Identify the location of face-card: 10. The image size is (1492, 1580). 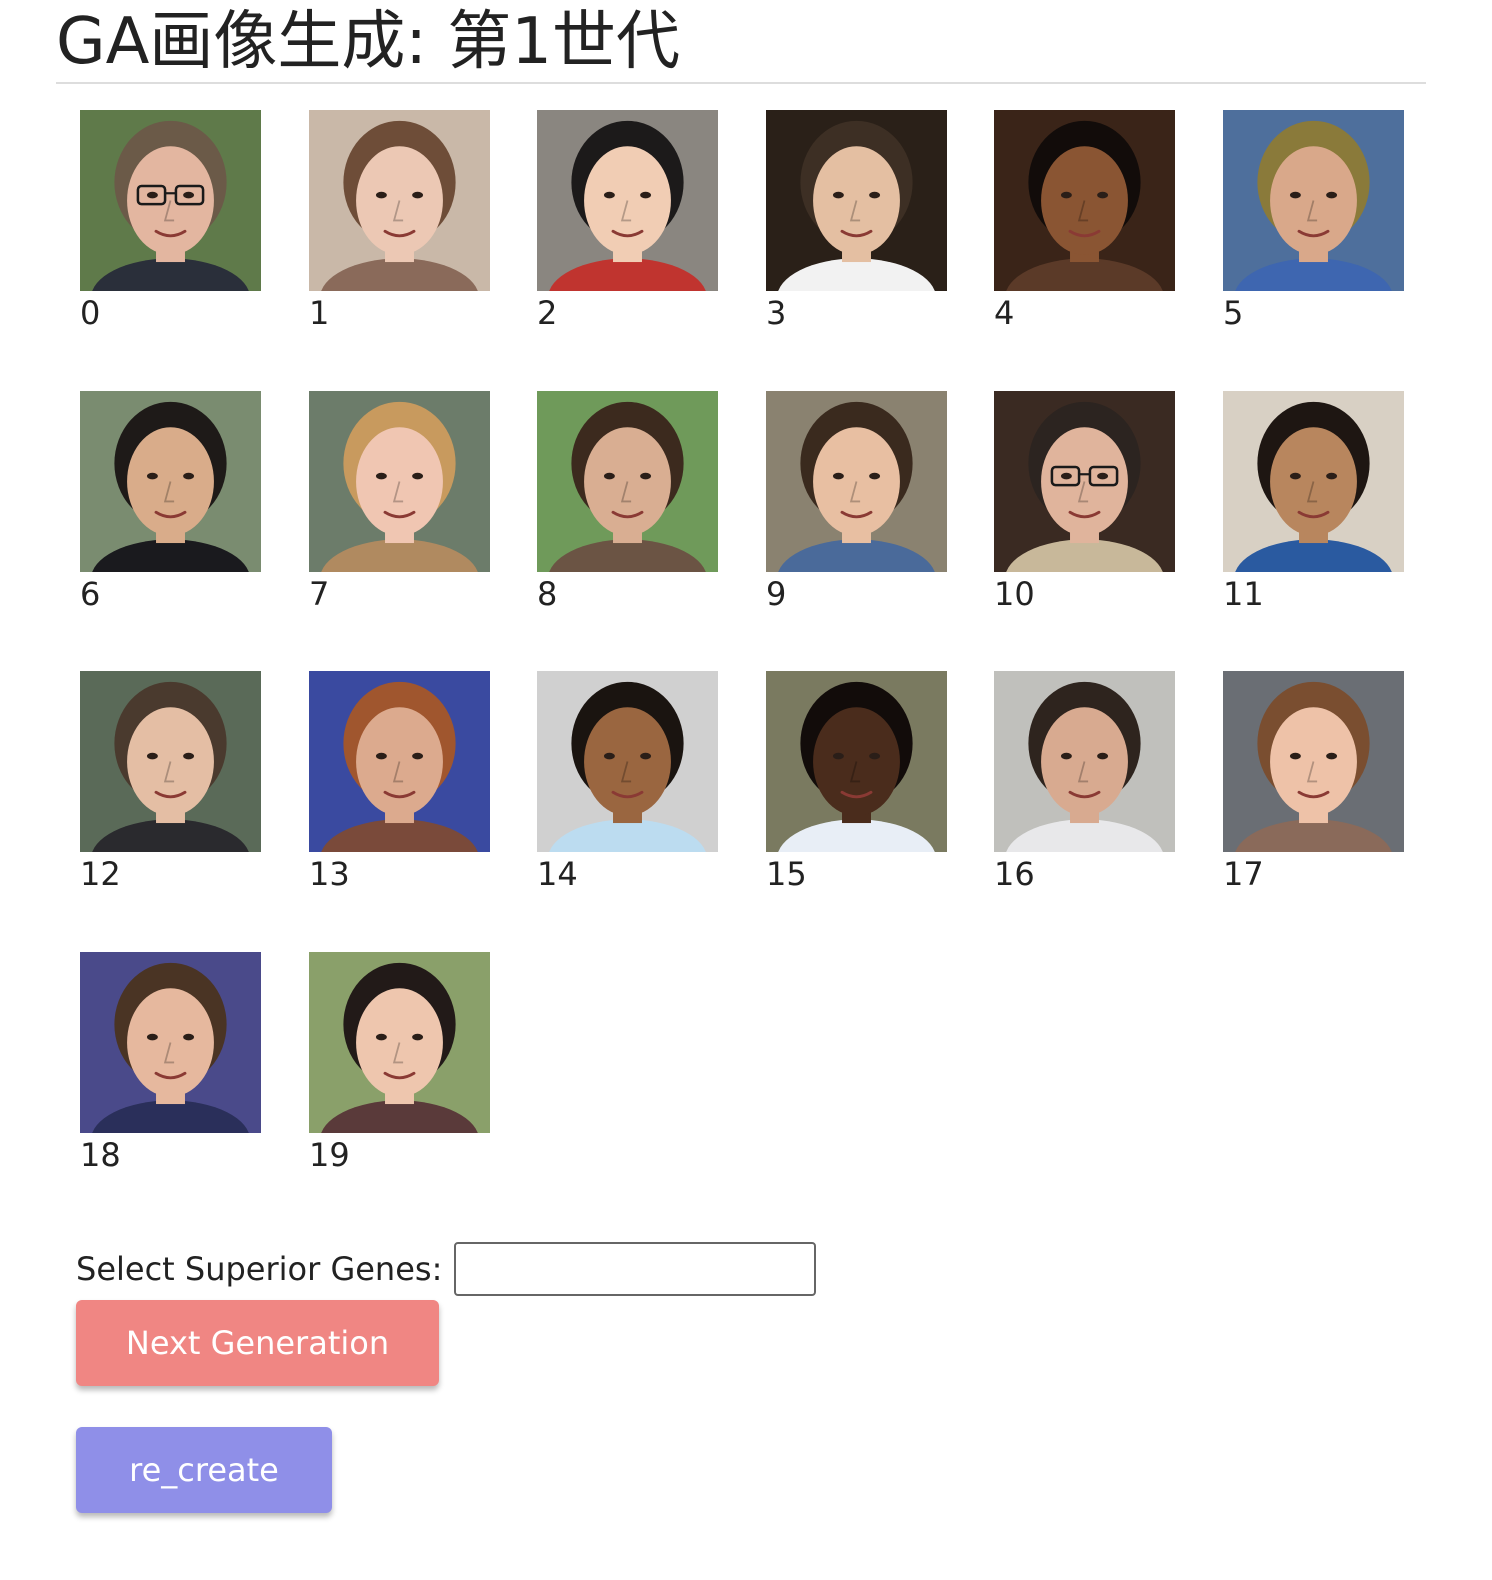
(1084, 511).